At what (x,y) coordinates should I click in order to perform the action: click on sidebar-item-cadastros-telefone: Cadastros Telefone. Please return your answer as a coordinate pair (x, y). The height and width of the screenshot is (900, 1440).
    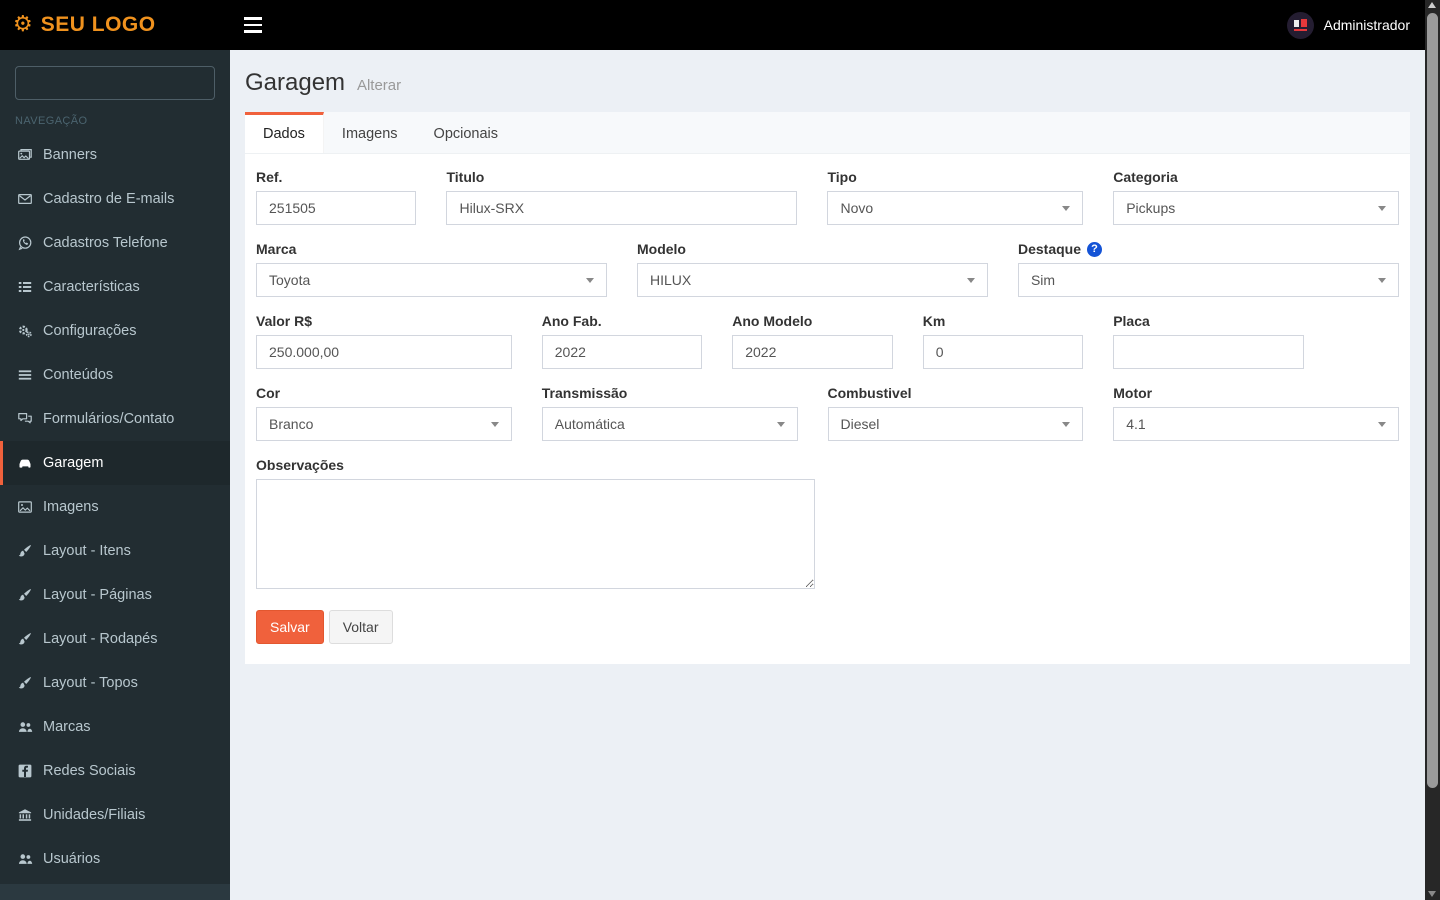
    Looking at the image, I should click on (115, 243).